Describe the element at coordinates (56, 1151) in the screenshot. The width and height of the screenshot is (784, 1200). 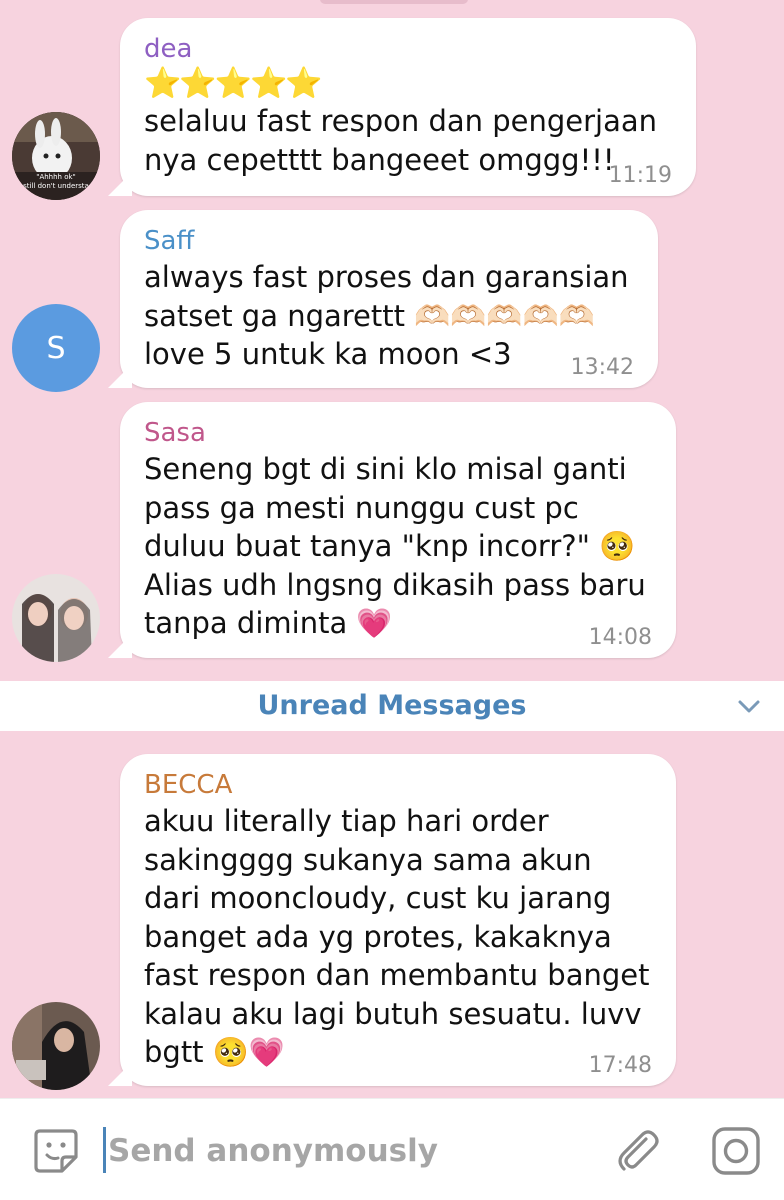
I see `sticker-icon` at that location.